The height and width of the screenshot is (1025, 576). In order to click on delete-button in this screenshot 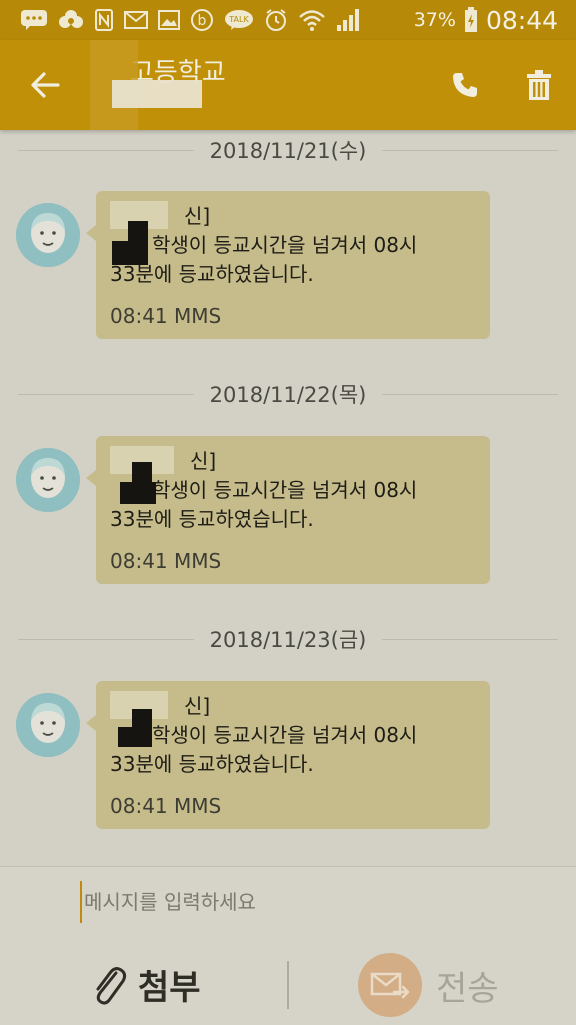, I will do `click(539, 85)`.